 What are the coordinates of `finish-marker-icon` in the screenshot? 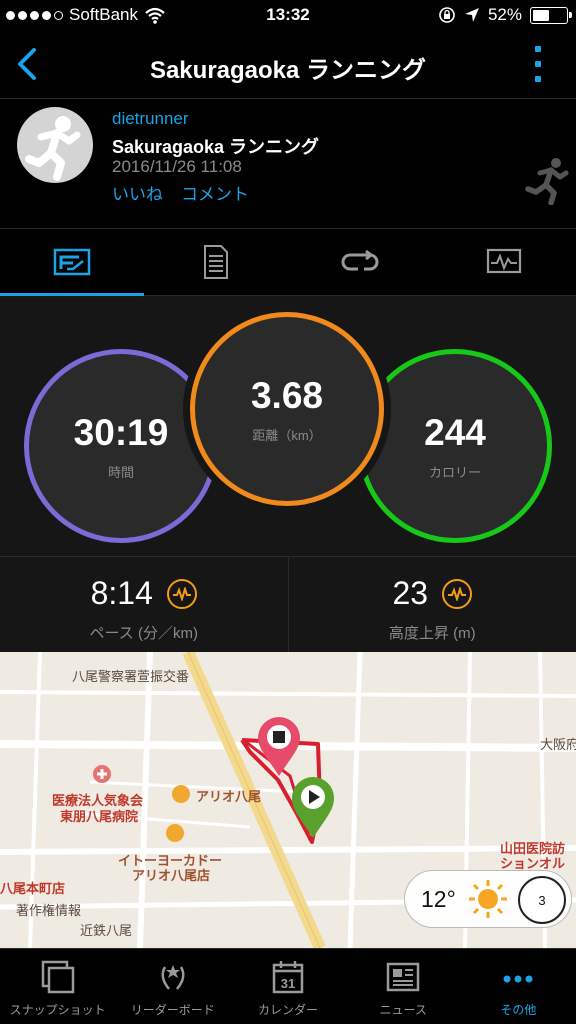 It's located at (279, 747).